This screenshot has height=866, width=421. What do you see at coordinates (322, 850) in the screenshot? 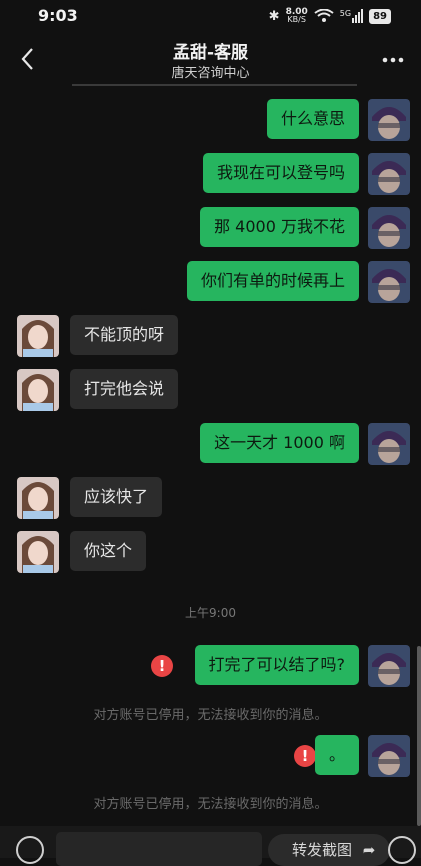
I see `forward-label: 转发截图` at bounding box center [322, 850].